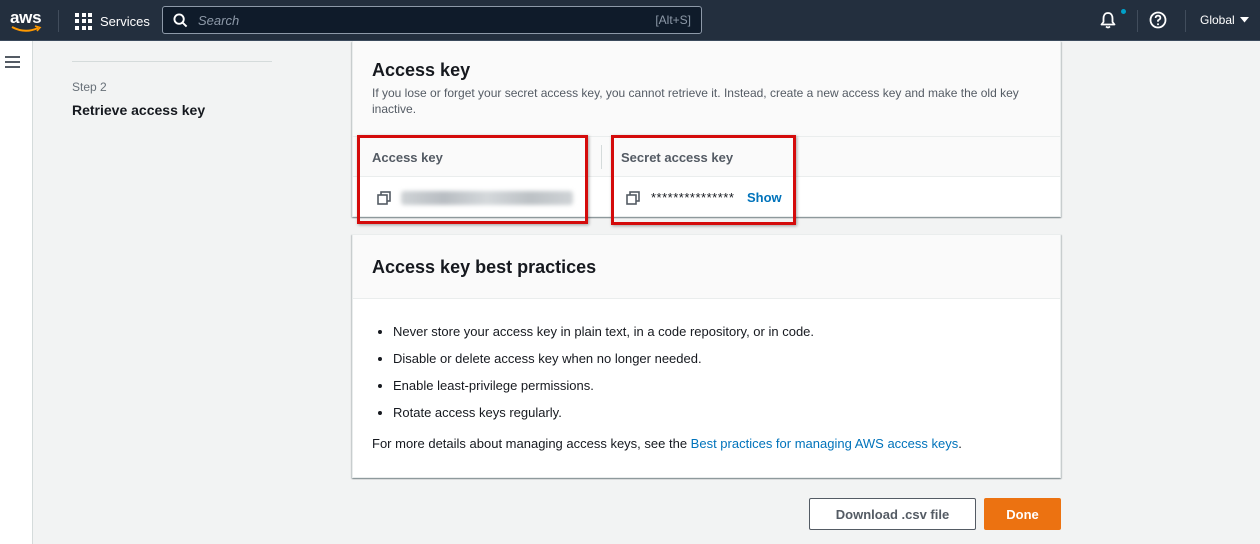 The width and height of the screenshot is (1260, 544). I want to click on search-input: Search [Alt+S], so click(432, 20).